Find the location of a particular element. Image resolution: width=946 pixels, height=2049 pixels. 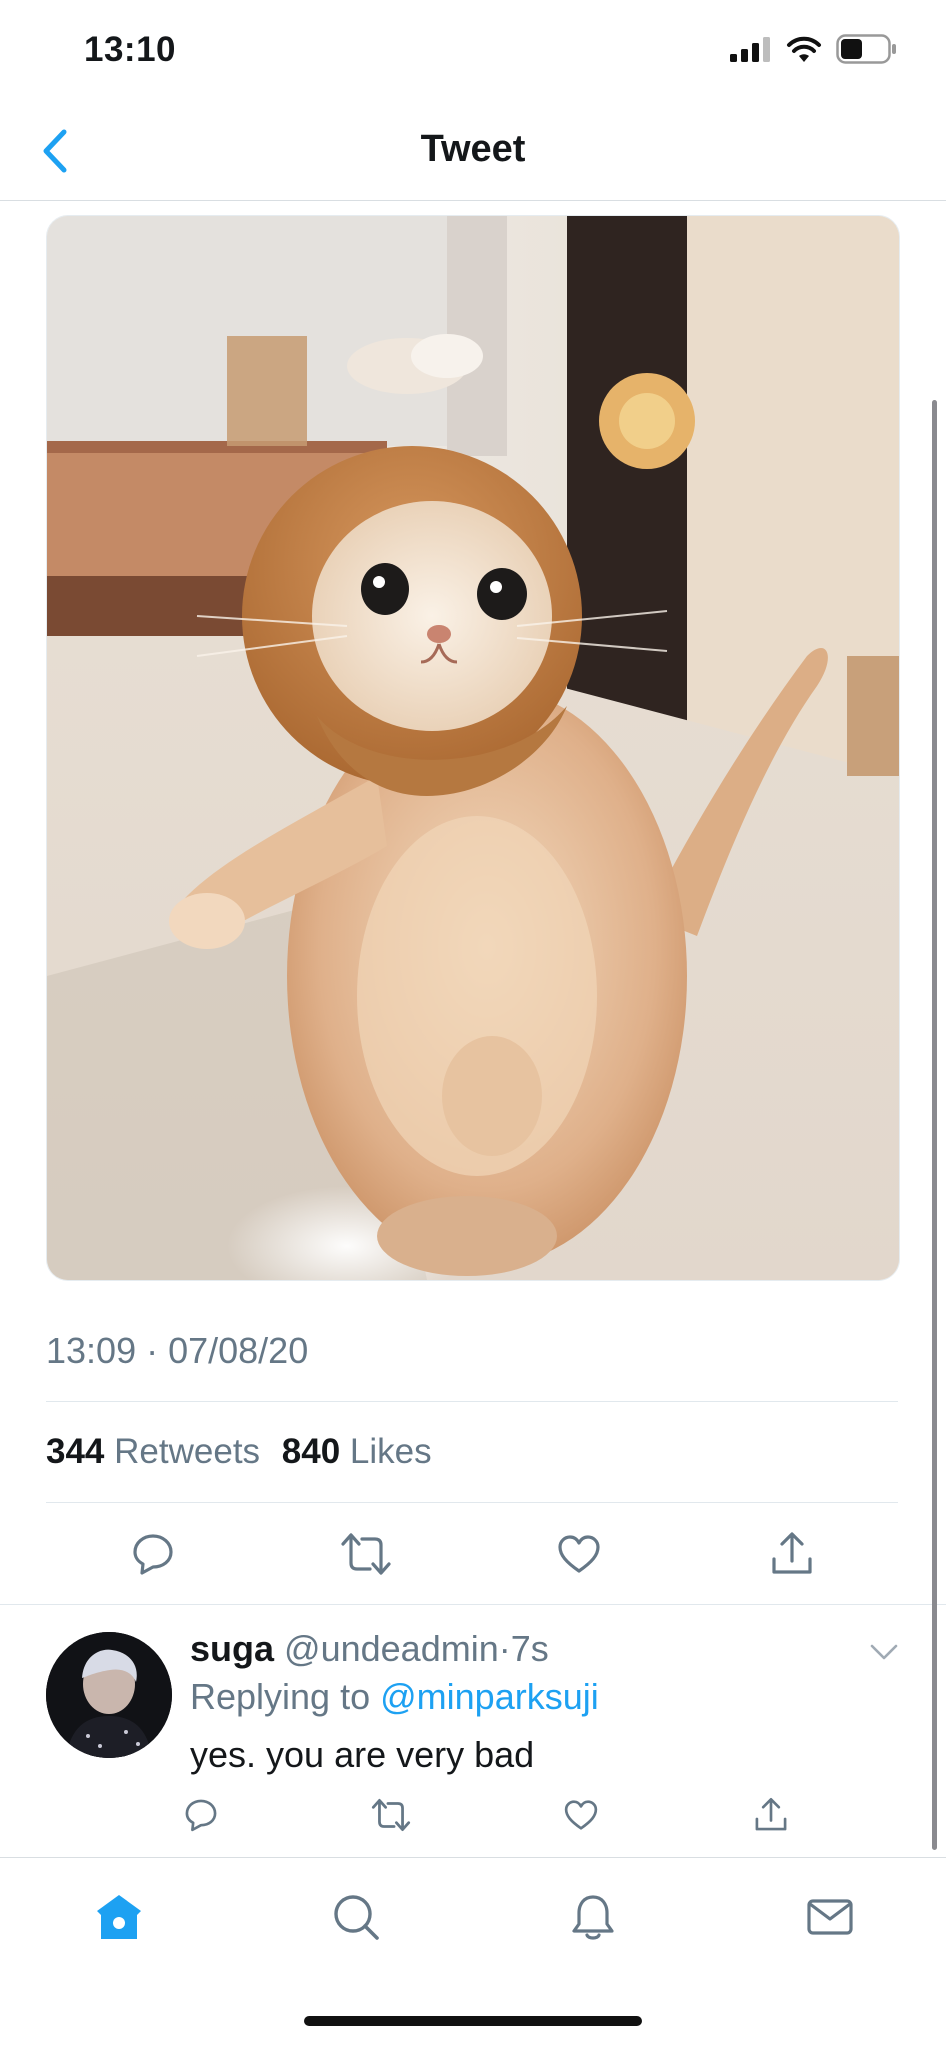

likes-count: 840 is located at coordinates (311, 1451).